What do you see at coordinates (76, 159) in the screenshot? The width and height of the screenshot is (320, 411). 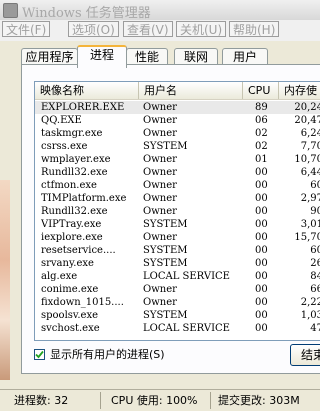 I see `process-name: wmplayer.exe` at bounding box center [76, 159].